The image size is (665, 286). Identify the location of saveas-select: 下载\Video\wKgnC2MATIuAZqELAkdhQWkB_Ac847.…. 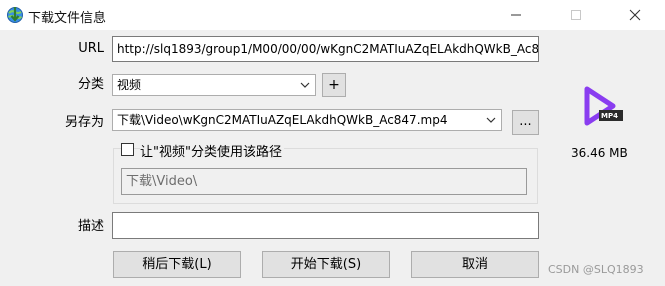
(307, 120).